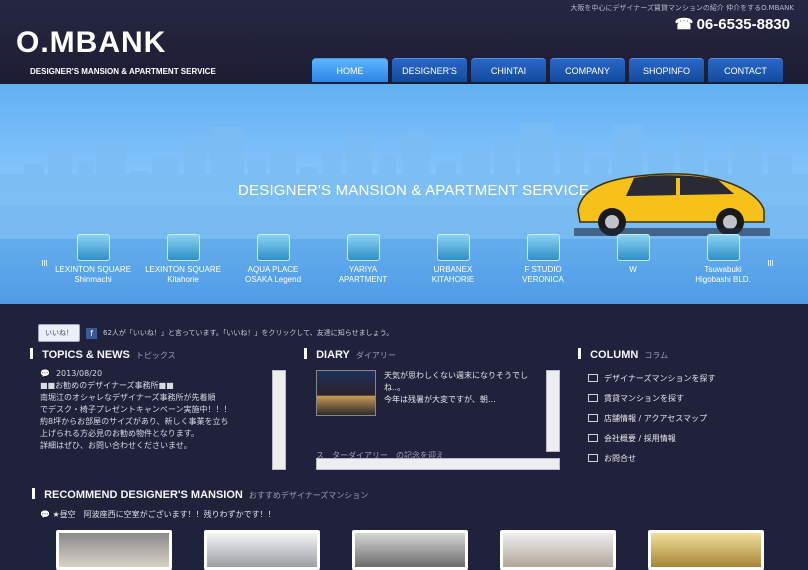 The image size is (808, 570). I want to click on slider-right-handle, so click(771, 263).